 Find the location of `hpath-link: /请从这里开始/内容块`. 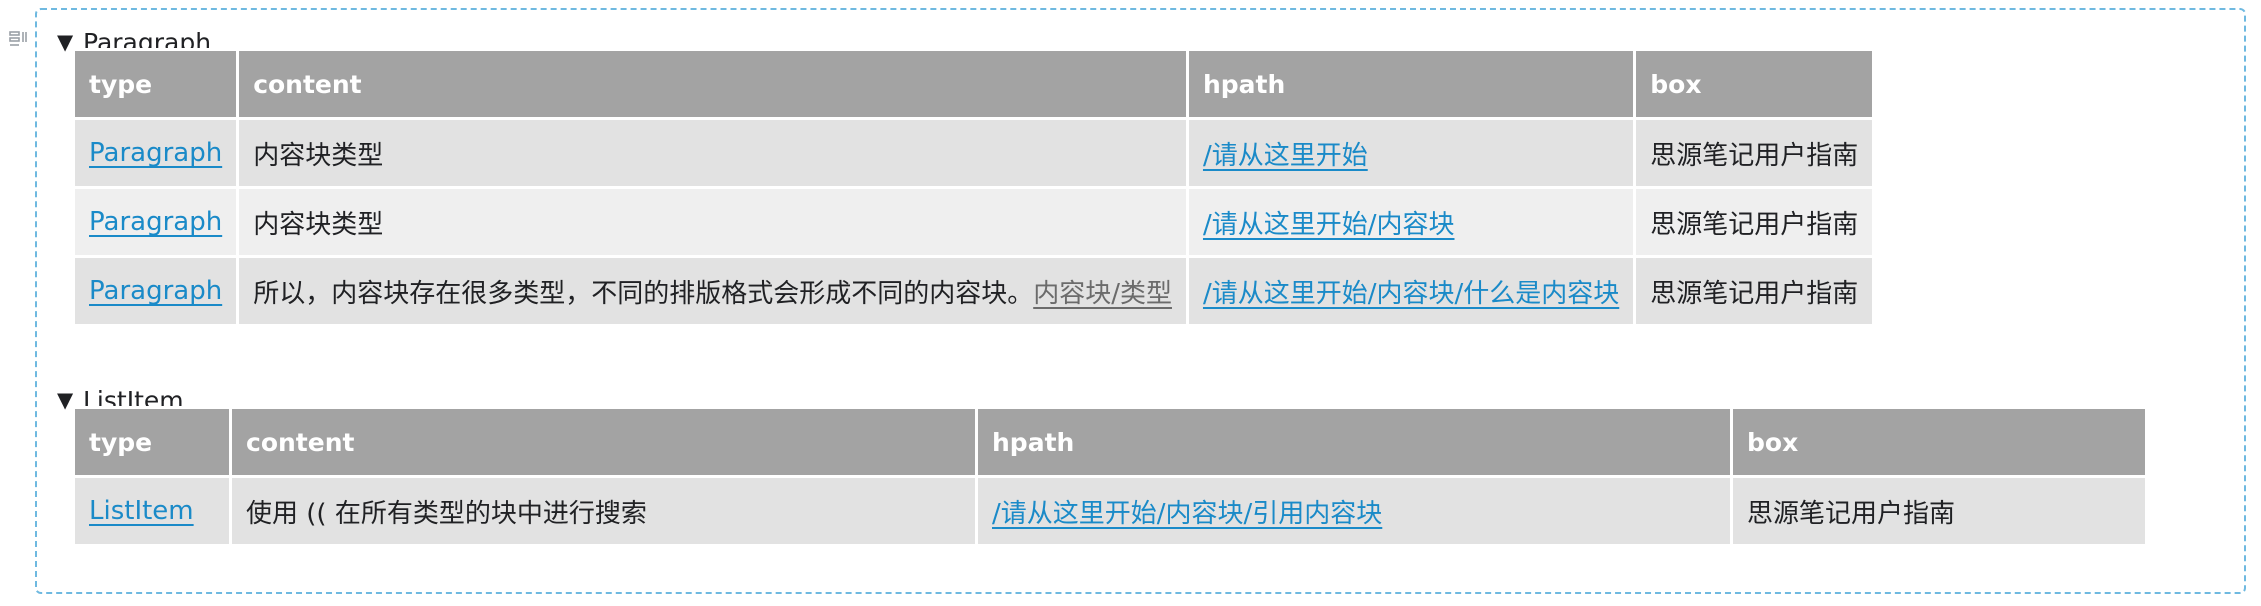

hpath-link: /请从这里开始/内容块 is located at coordinates (1329, 225).